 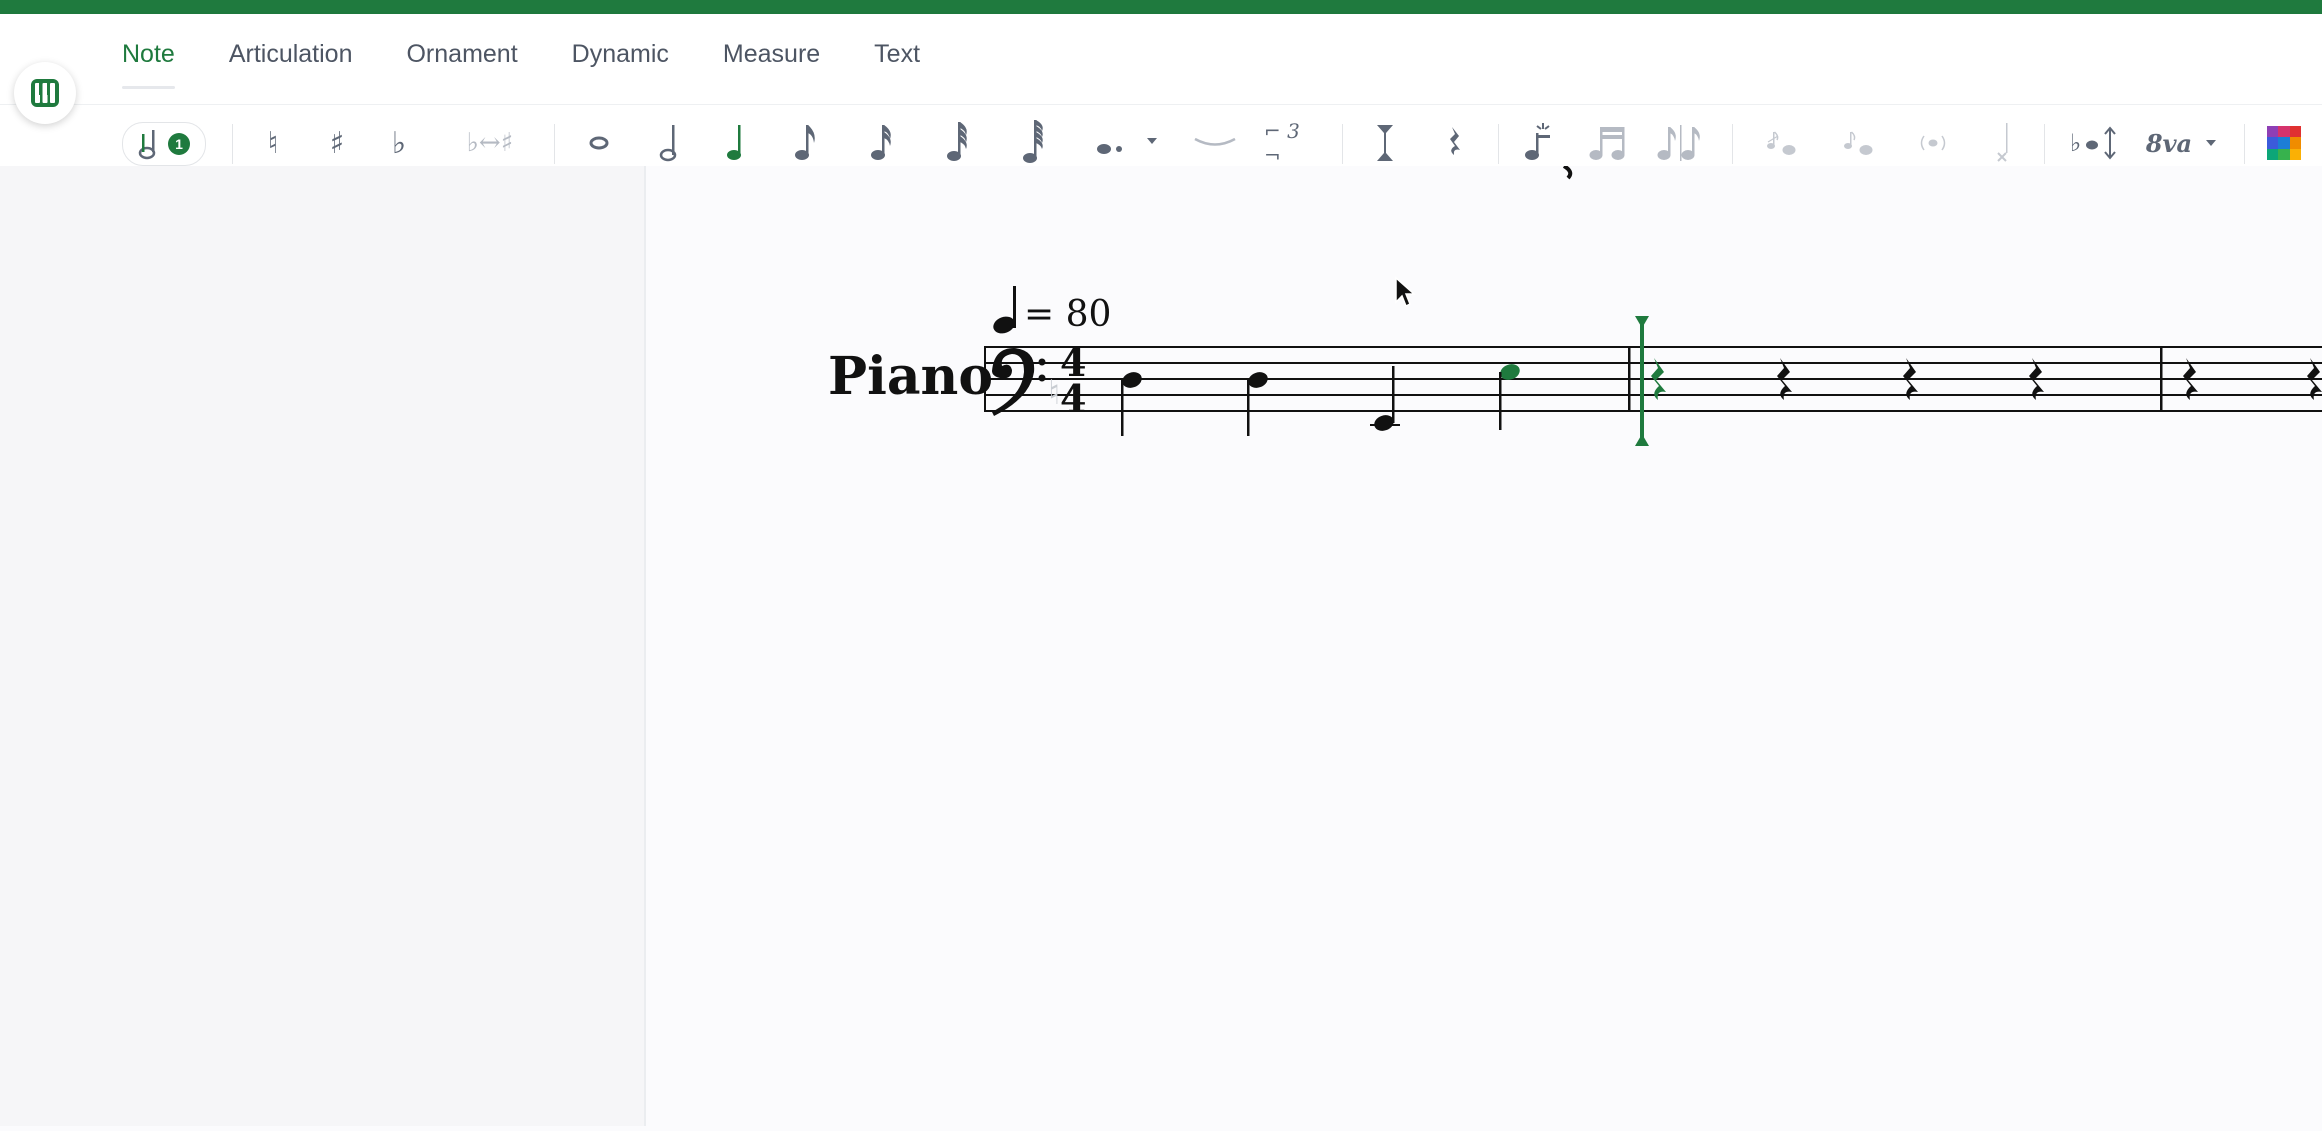 I want to click on tab-measure: Measure, so click(x=771, y=68).